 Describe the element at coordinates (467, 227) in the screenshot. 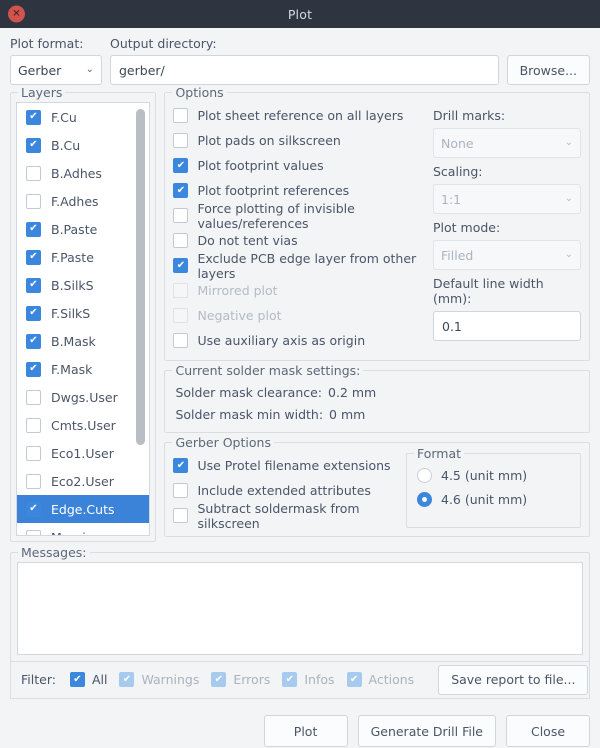

I see `plot-mode-label: Plot mode:` at that location.